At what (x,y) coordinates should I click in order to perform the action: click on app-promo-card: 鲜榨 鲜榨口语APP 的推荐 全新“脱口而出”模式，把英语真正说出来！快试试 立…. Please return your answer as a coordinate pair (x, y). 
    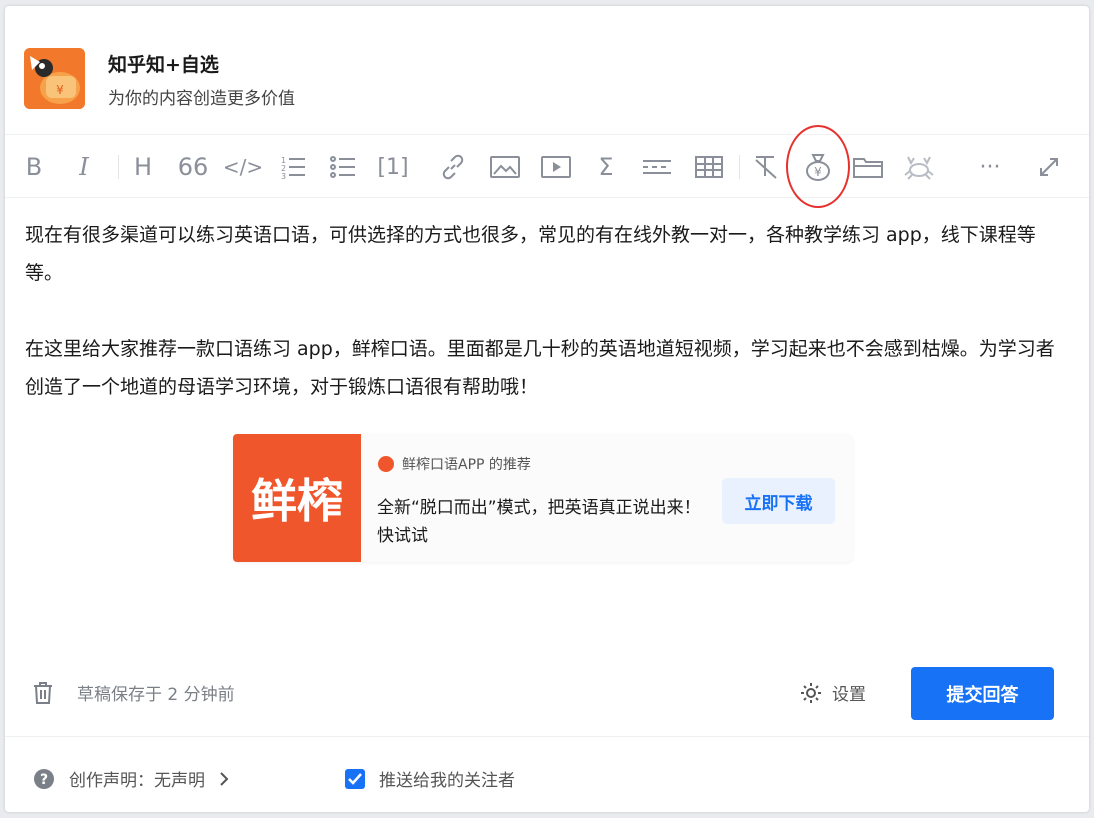
    Looking at the image, I should click on (543, 498).